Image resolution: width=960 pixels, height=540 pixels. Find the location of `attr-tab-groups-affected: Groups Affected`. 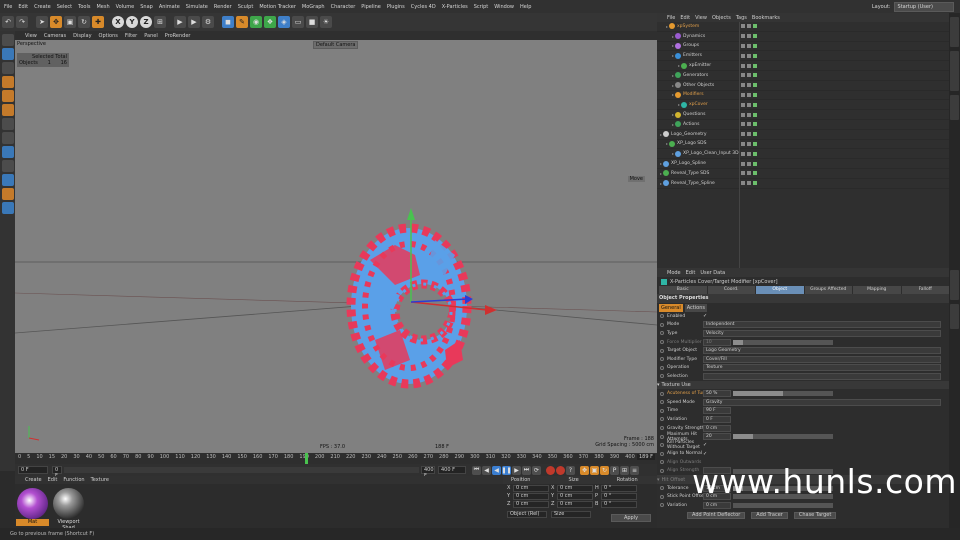

attr-tab-groups-affected: Groups Affected is located at coordinates (828, 290).